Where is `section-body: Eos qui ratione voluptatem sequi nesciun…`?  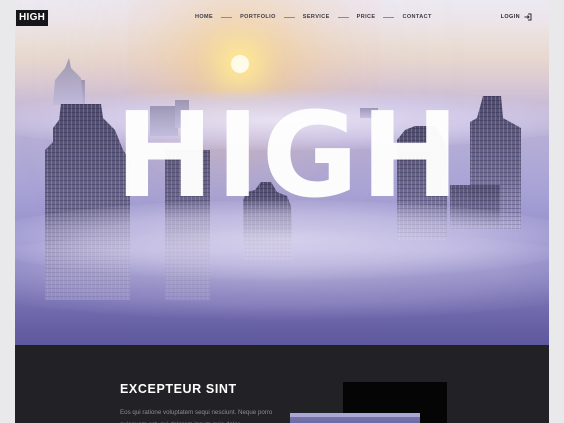 section-body: Eos qui ratione voluptatem sequi nesciun… is located at coordinates (196, 416).